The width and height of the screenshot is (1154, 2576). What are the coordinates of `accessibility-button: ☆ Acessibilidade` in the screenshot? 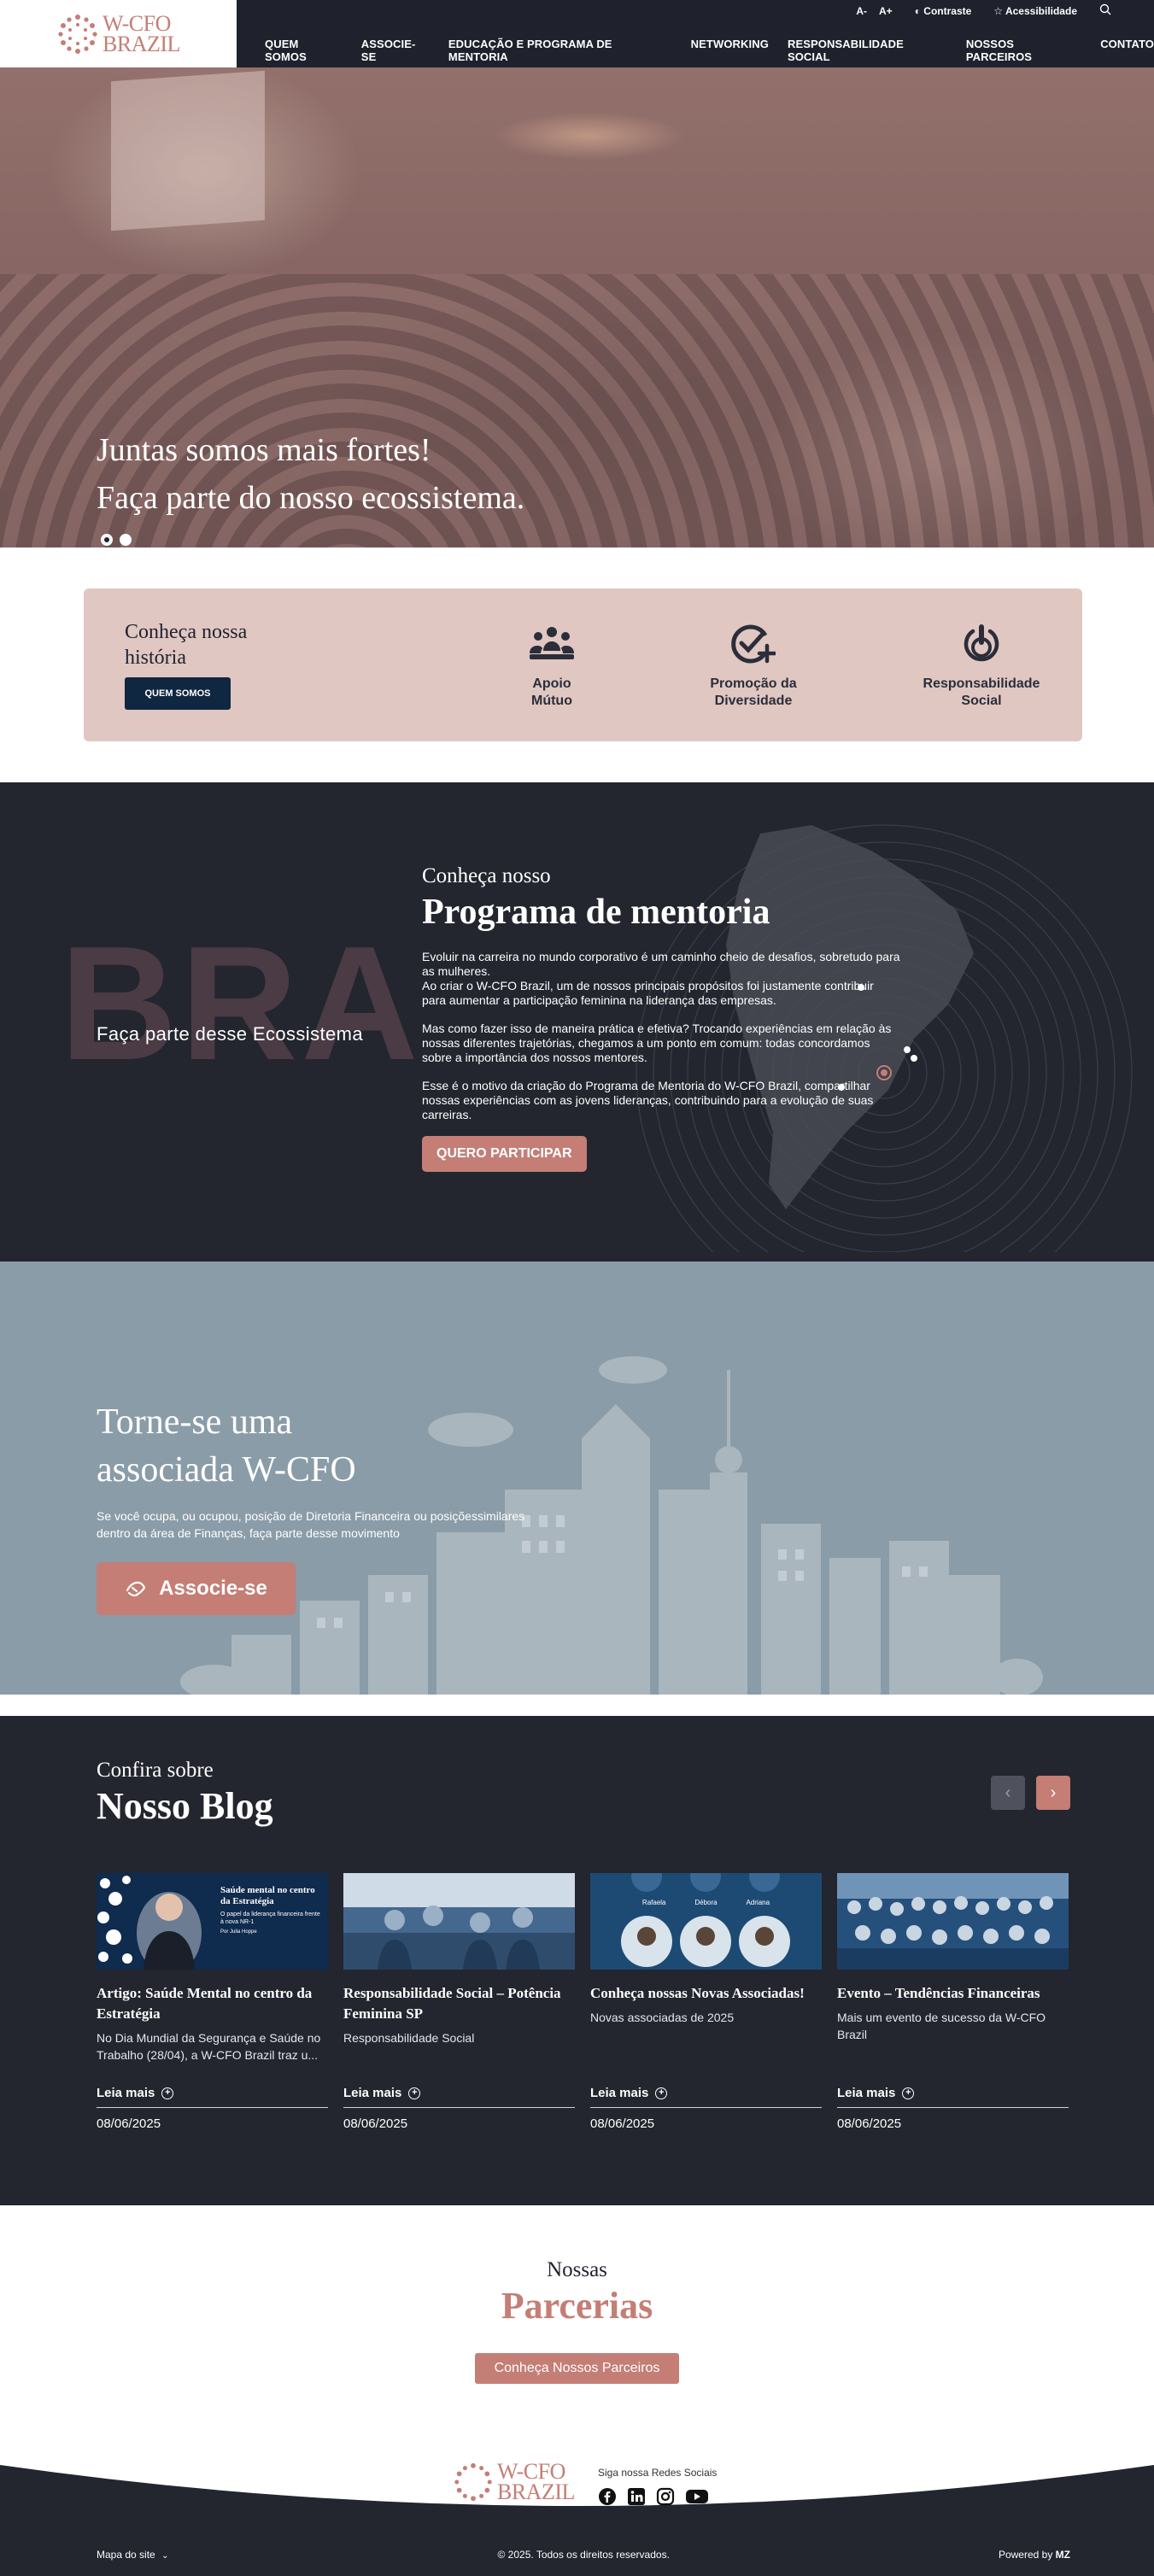 It's located at (1035, 11).